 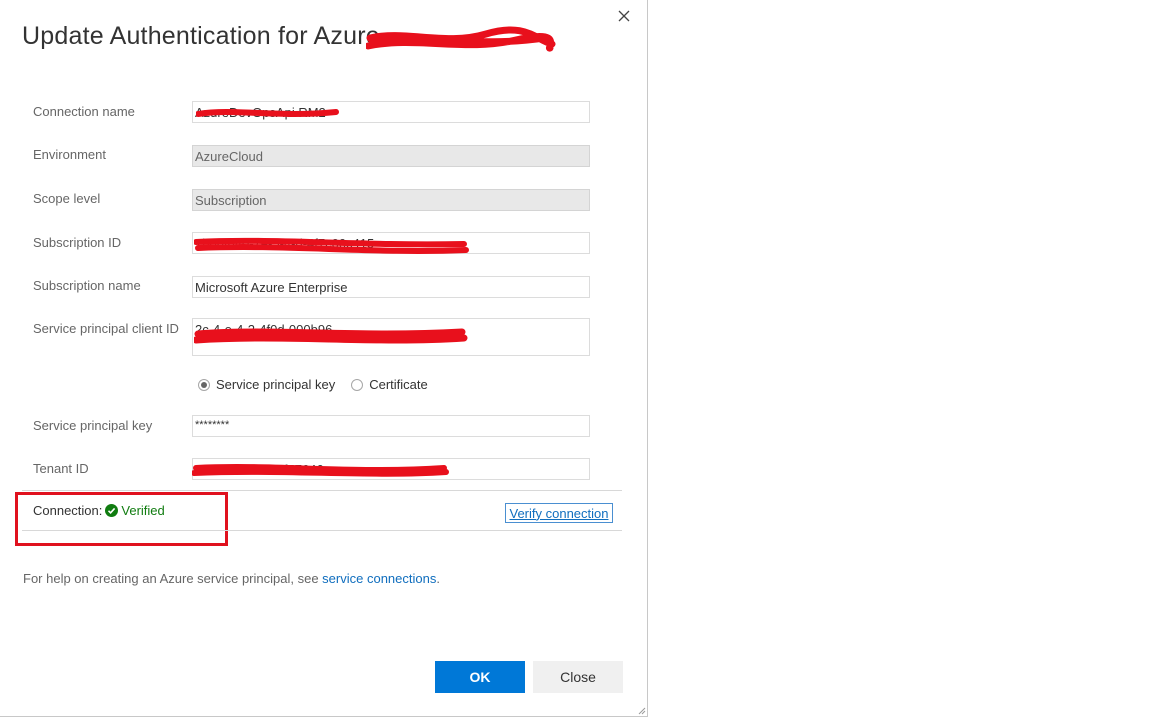 I want to click on service-principal-key-input: ********, so click(x=391, y=426).